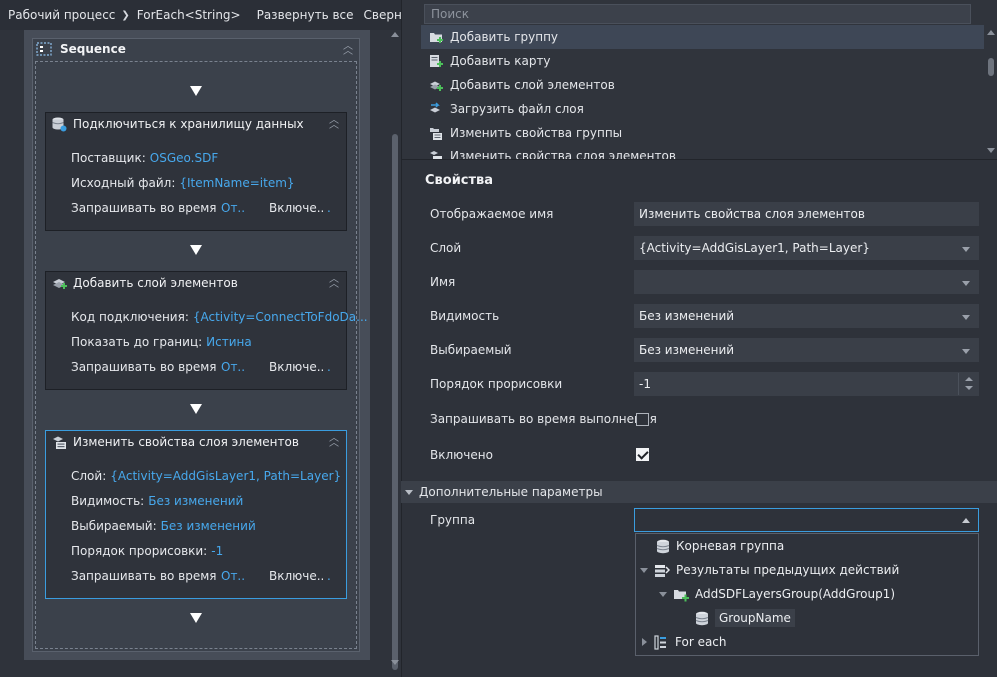 The width and height of the screenshot is (997, 677). I want to click on toolbox-item: Добавить карту, so click(702, 61).